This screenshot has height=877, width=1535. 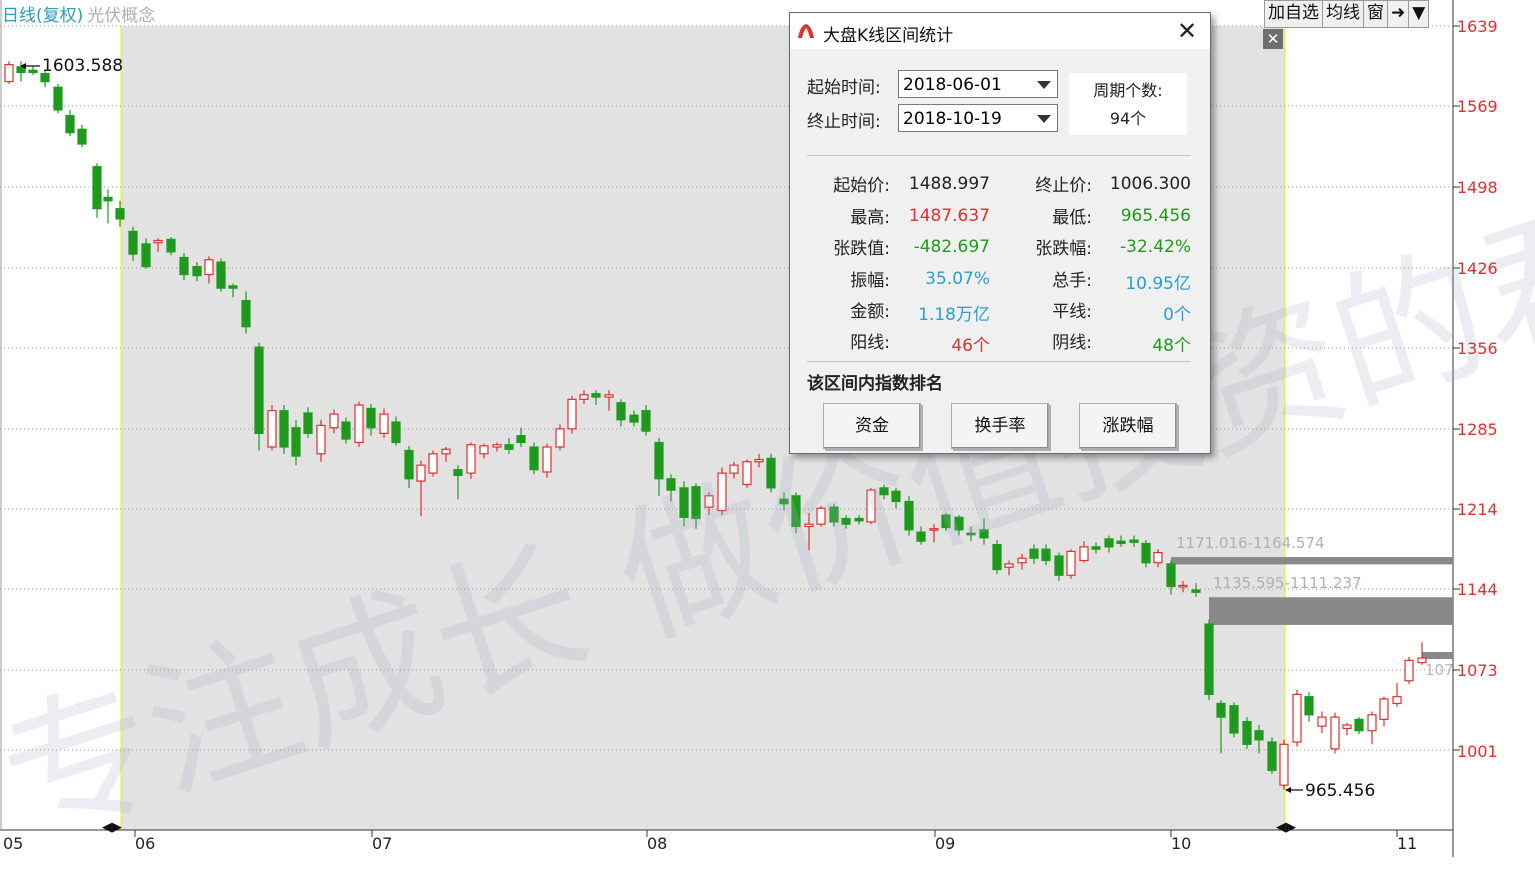 What do you see at coordinates (1187, 31) in the screenshot?
I see `dialog-close-button: ✕` at bounding box center [1187, 31].